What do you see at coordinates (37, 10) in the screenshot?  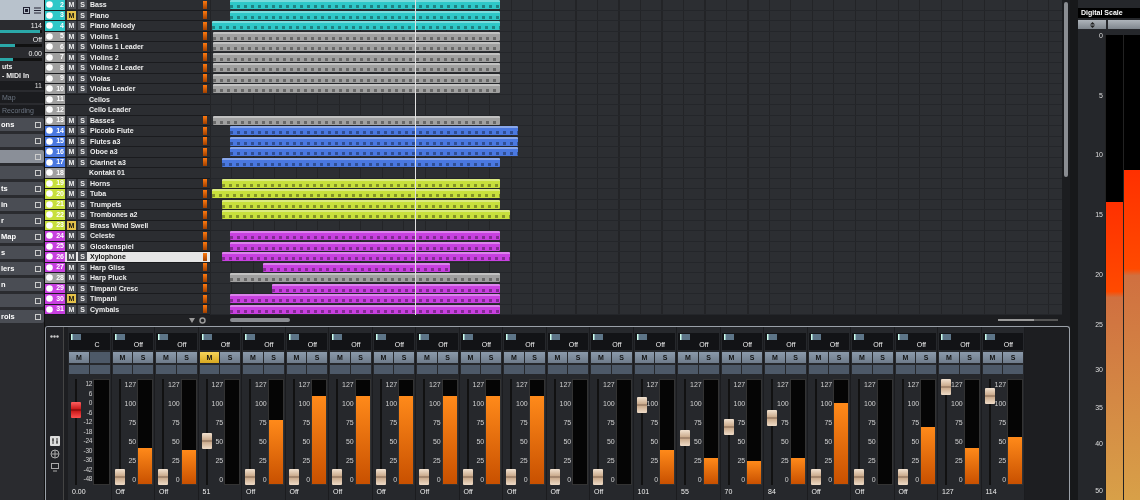 I see `list-icon` at bounding box center [37, 10].